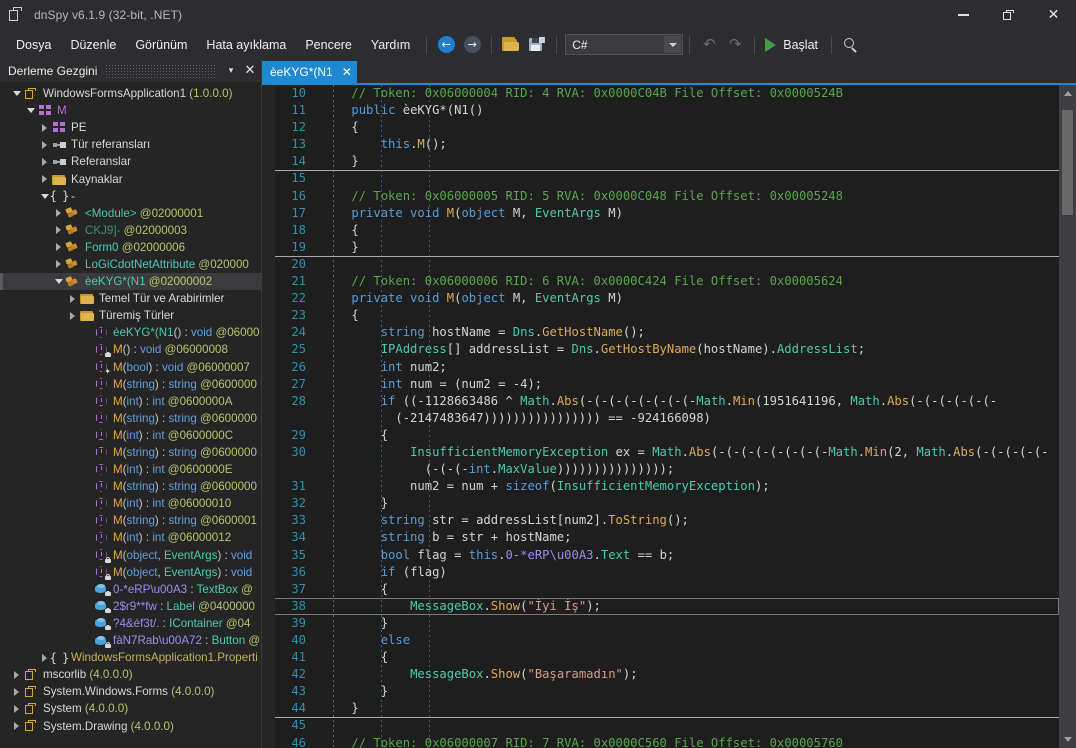 Image resolution: width=1076 pixels, height=748 pixels. I want to click on menu-item-gorunum: Görünüm, so click(161, 45).